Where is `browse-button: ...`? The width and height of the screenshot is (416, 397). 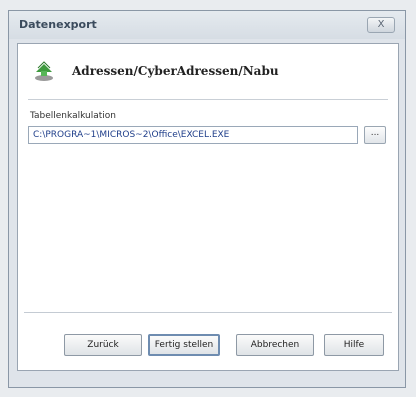
browse-button: ... is located at coordinates (375, 135).